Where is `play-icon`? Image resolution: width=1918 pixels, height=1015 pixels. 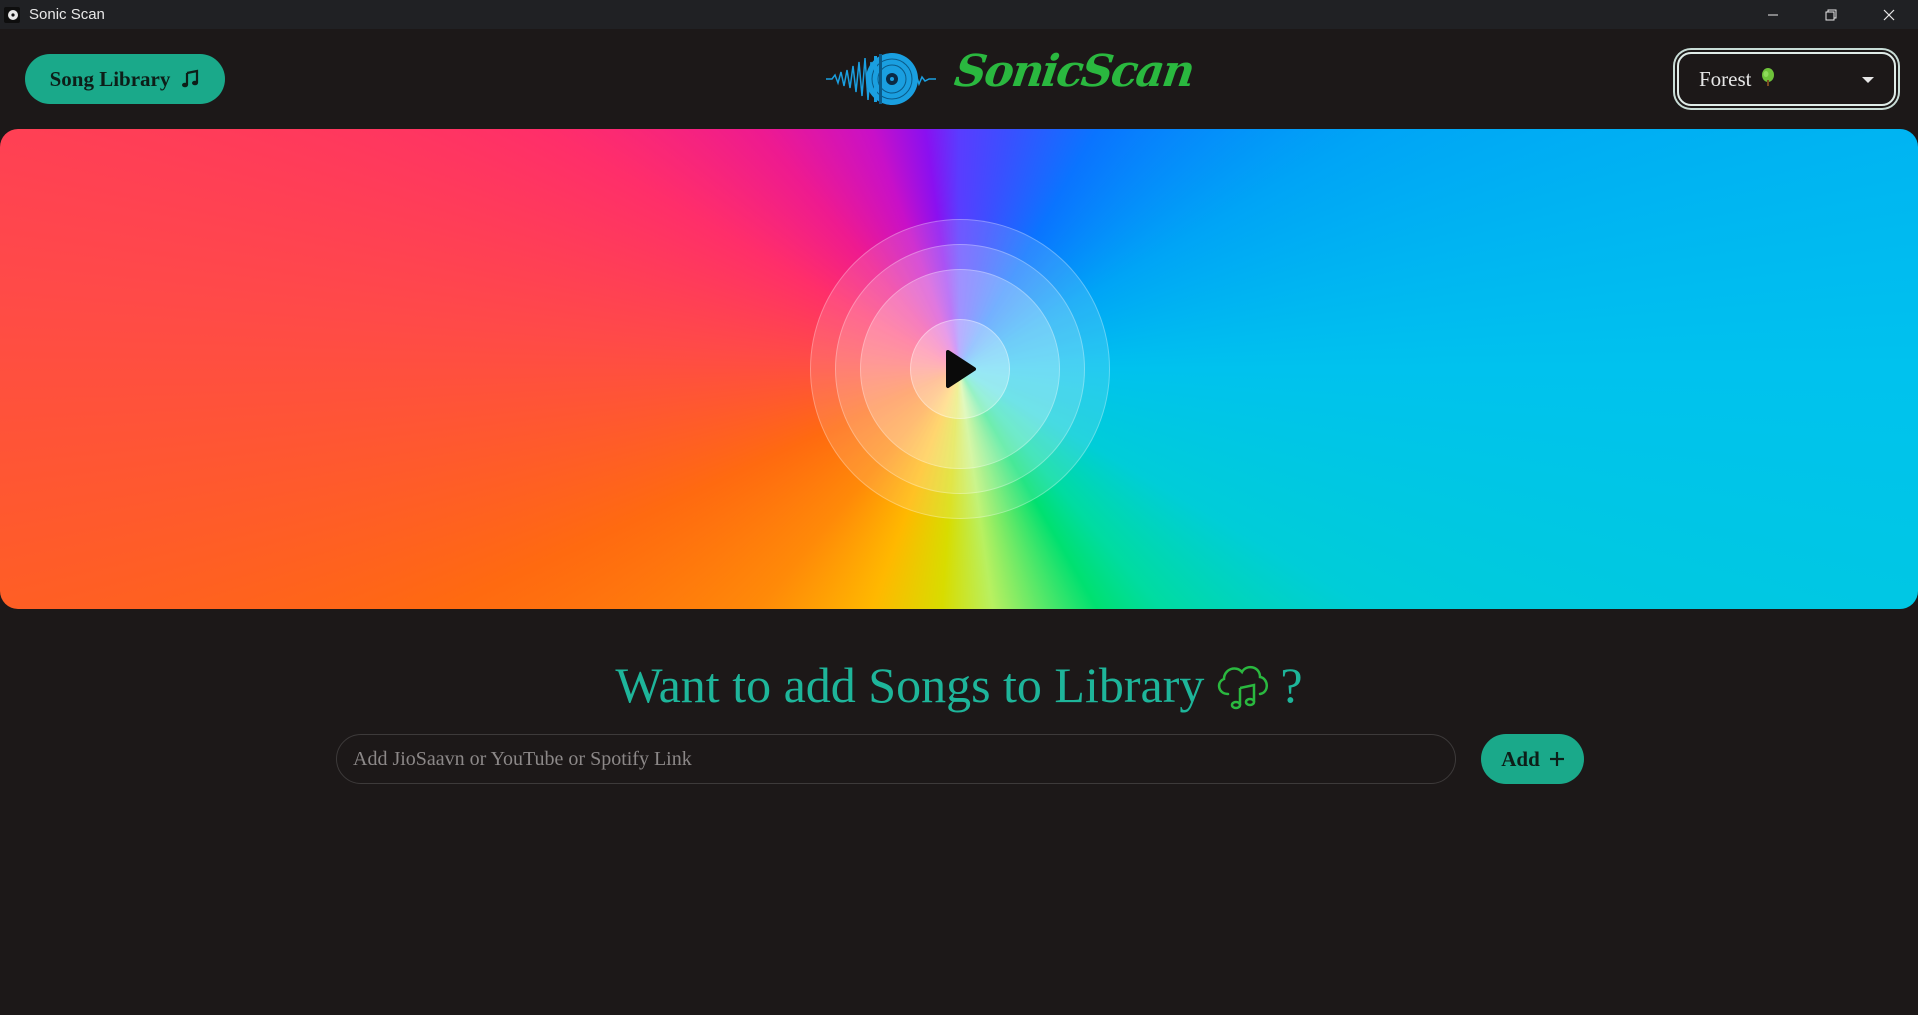
play-icon is located at coordinates (961, 369).